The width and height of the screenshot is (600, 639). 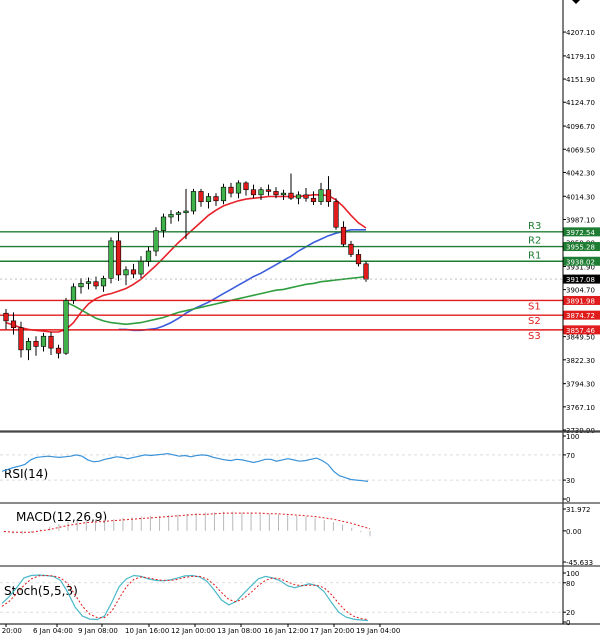 I want to click on level-price-label: 3891.98, so click(x=580, y=301).